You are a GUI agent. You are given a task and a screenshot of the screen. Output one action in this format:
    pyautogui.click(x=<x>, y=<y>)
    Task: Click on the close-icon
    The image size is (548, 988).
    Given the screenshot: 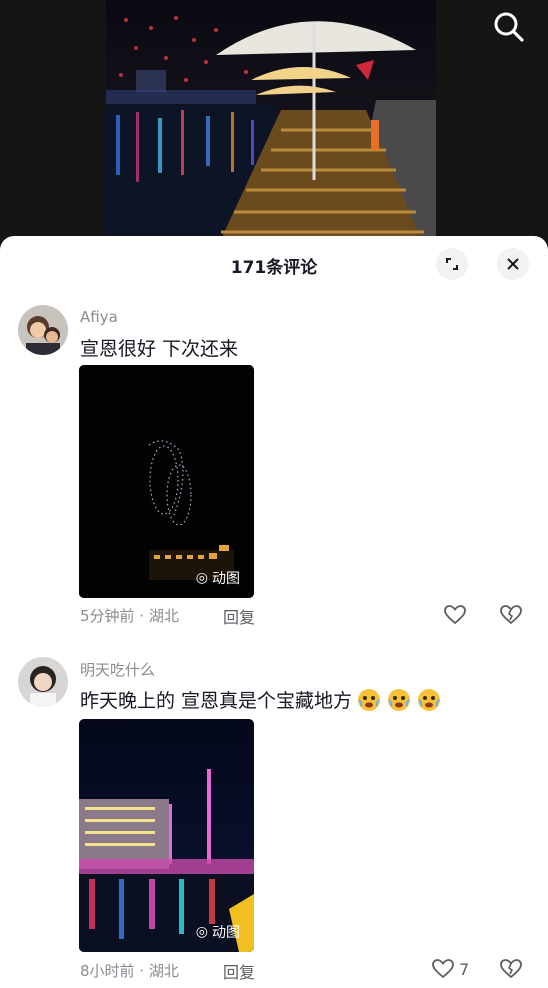 What is the action you would take?
    pyautogui.click(x=513, y=264)
    